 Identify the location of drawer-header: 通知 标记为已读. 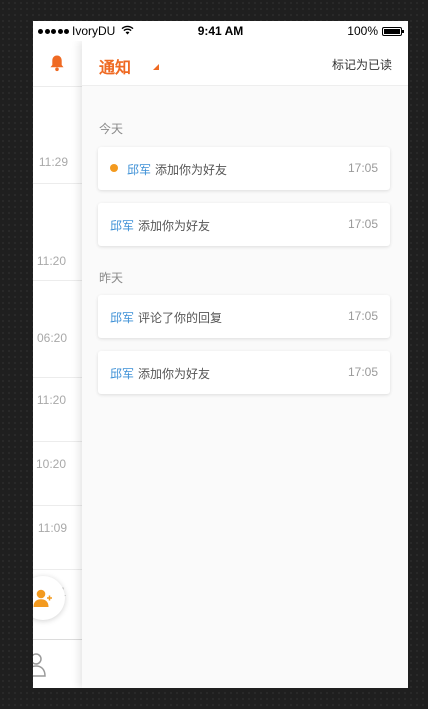
(245, 63).